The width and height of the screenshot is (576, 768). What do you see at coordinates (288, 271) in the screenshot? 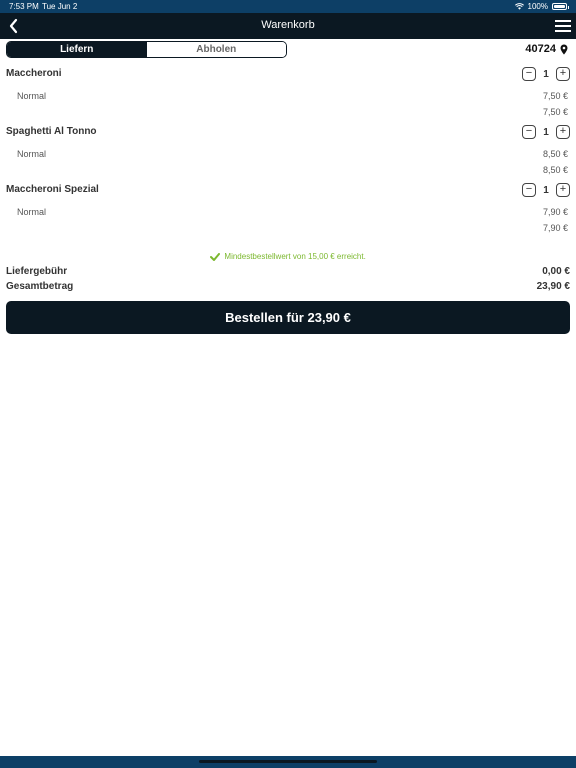
I see `delivery-fee-row: Liefergebühr 0,00 €` at bounding box center [288, 271].